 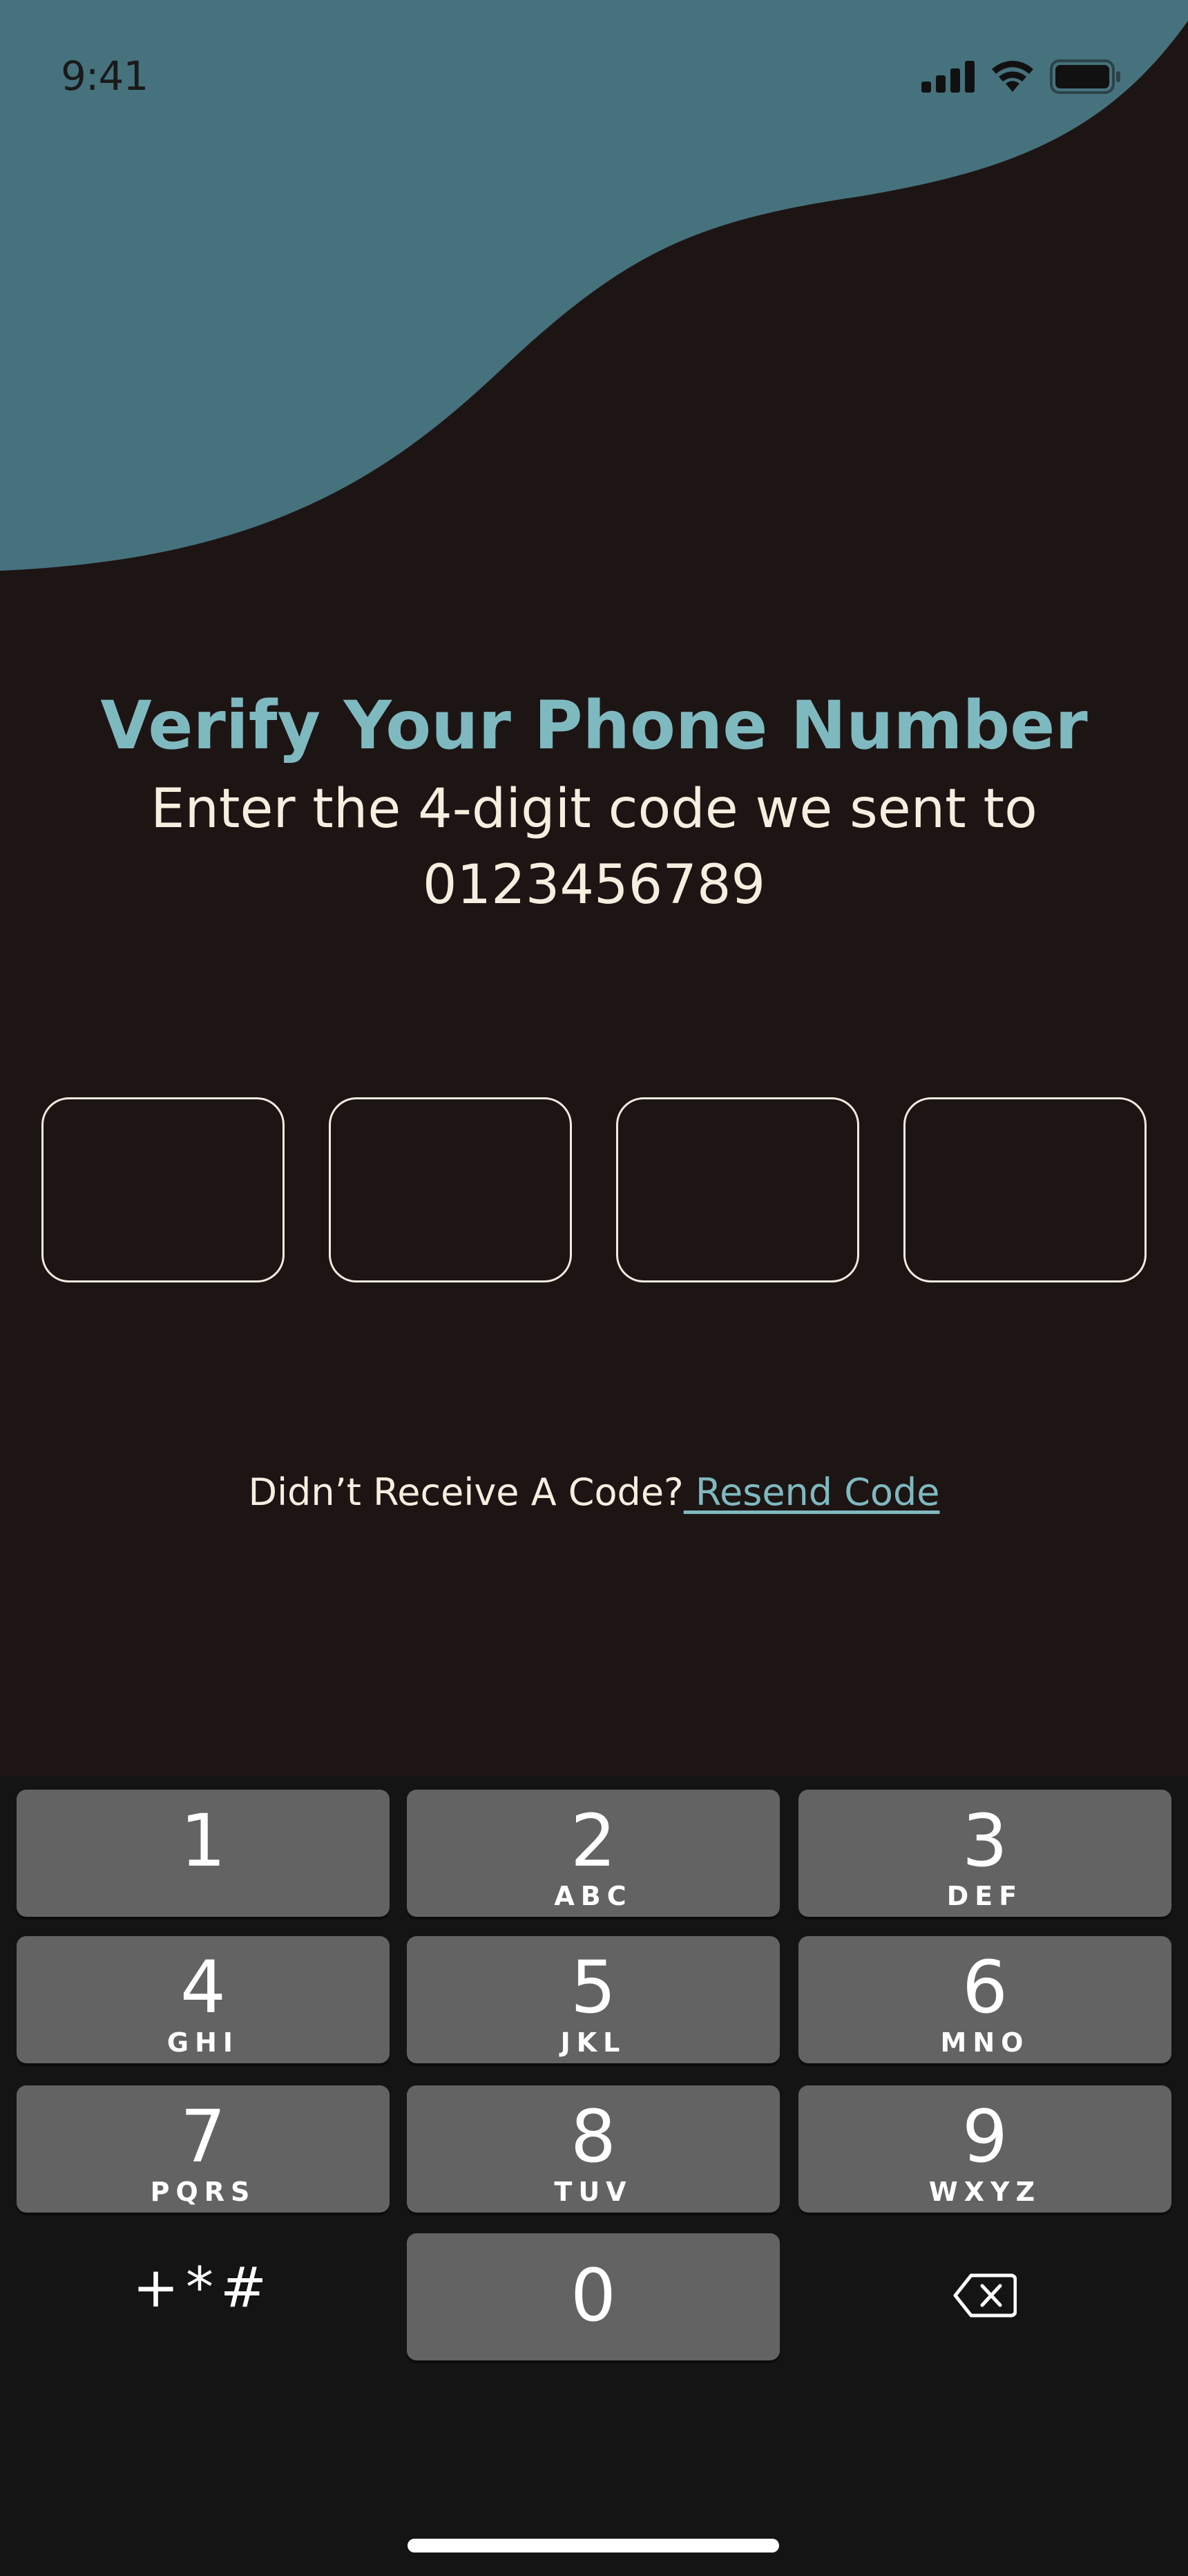 What do you see at coordinates (1085, 76) in the screenshot?
I see `battery-icon` at bounding box center [1085, 76].